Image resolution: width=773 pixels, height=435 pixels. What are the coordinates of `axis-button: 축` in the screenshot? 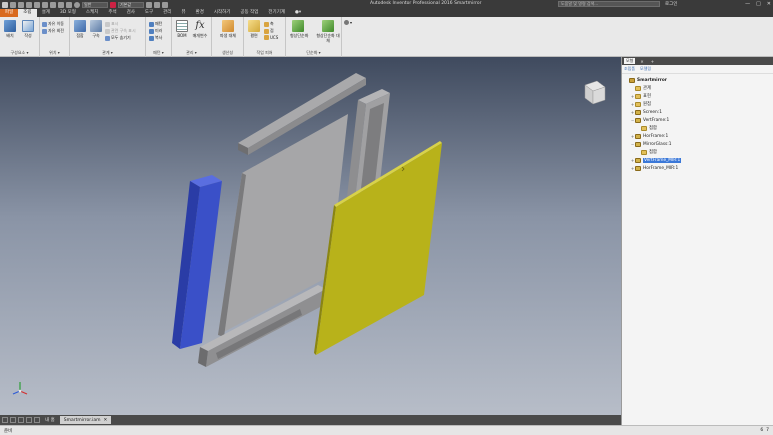 It's located at (269, 24).